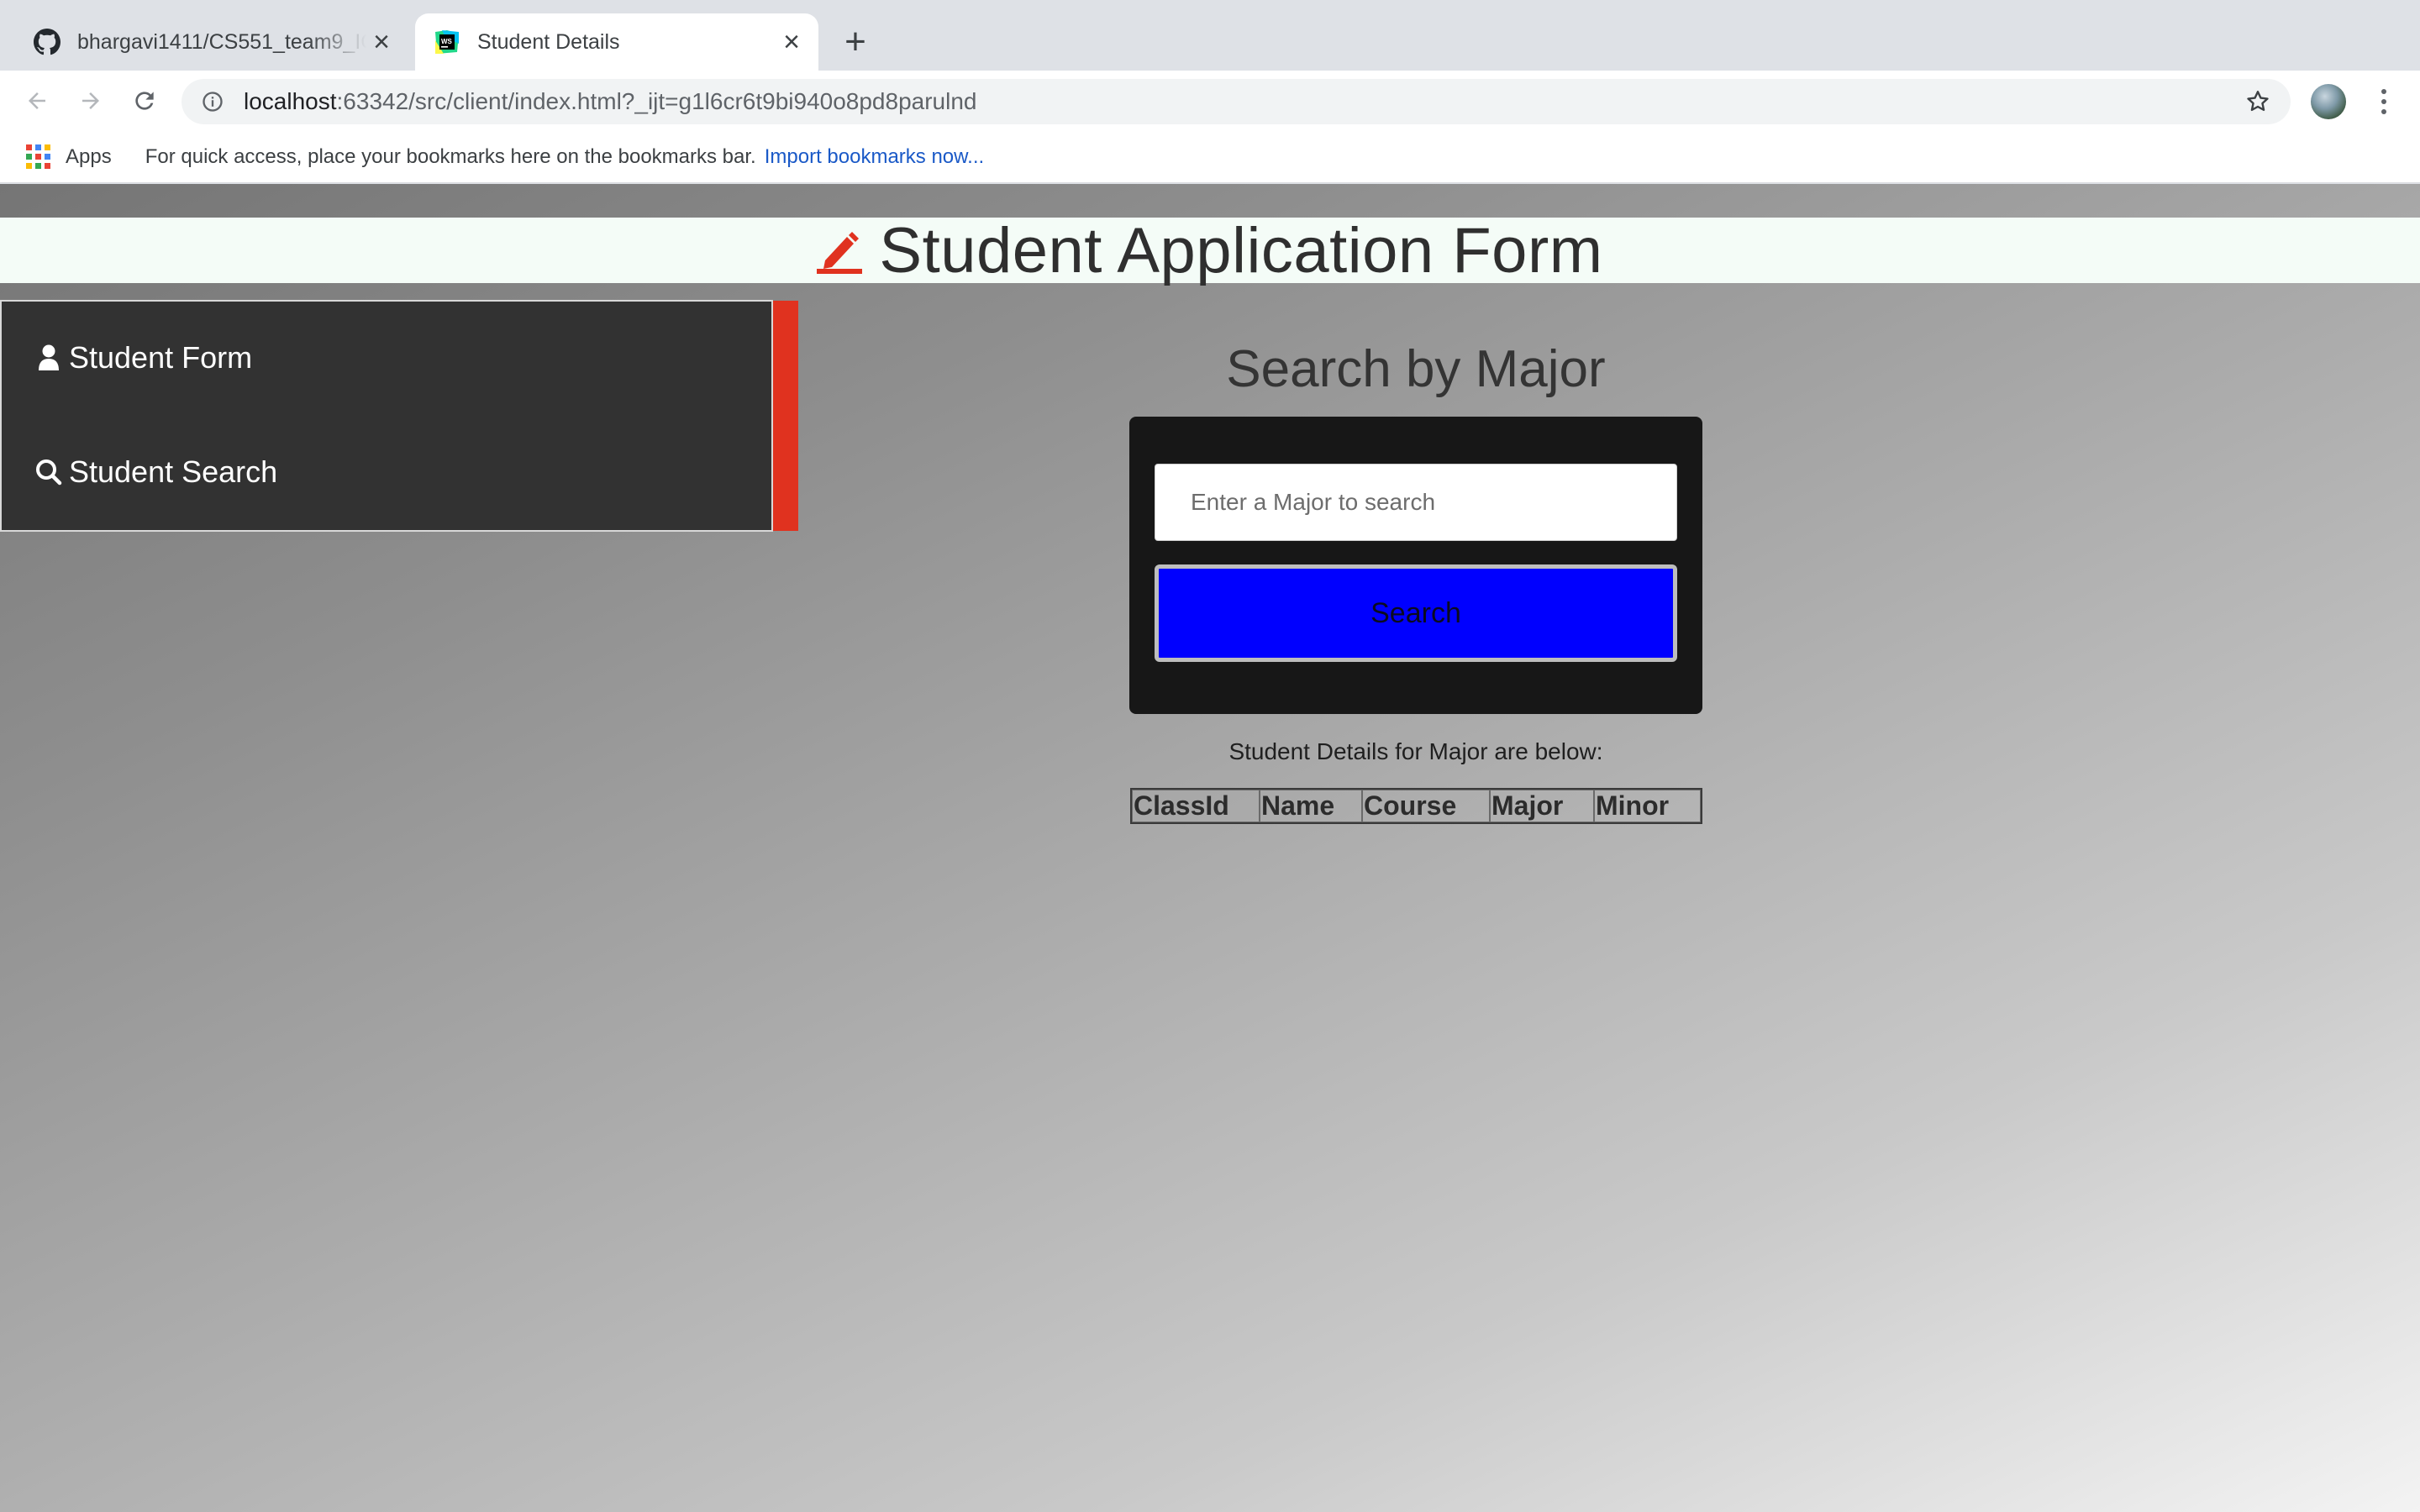  Describe the element at coordinates (37, 101) in the screenshot. I see `back-arrow-icon` at that location.